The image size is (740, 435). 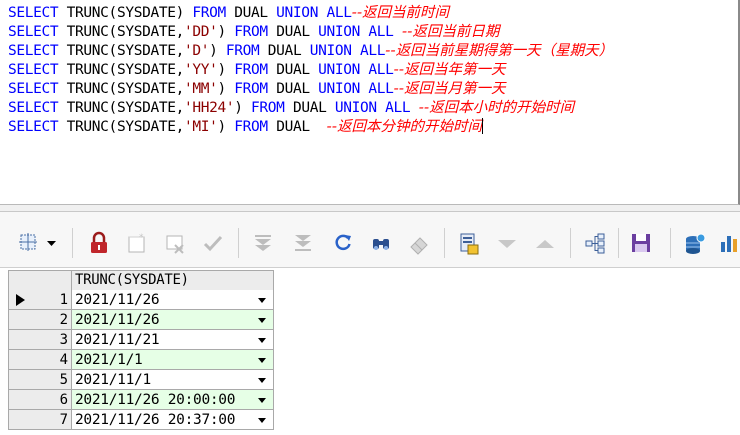 I want to click on table-row: 3 2021/11/21, so click(x=141, y=340).